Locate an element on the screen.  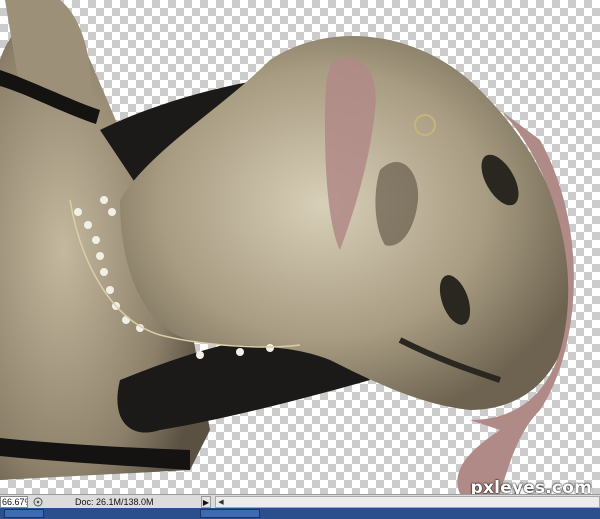
info-circle-icon is located at coordinates (38, 502).